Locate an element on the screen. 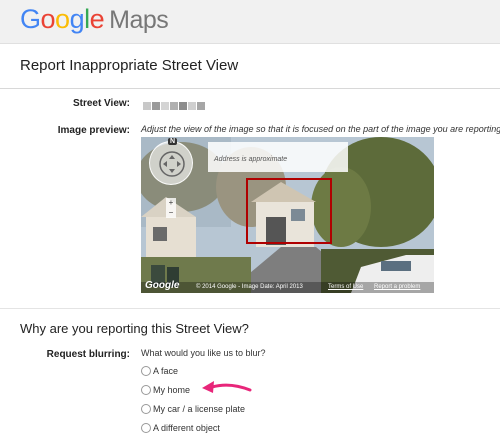  pan-control: N is located at coordinates (171, 161).